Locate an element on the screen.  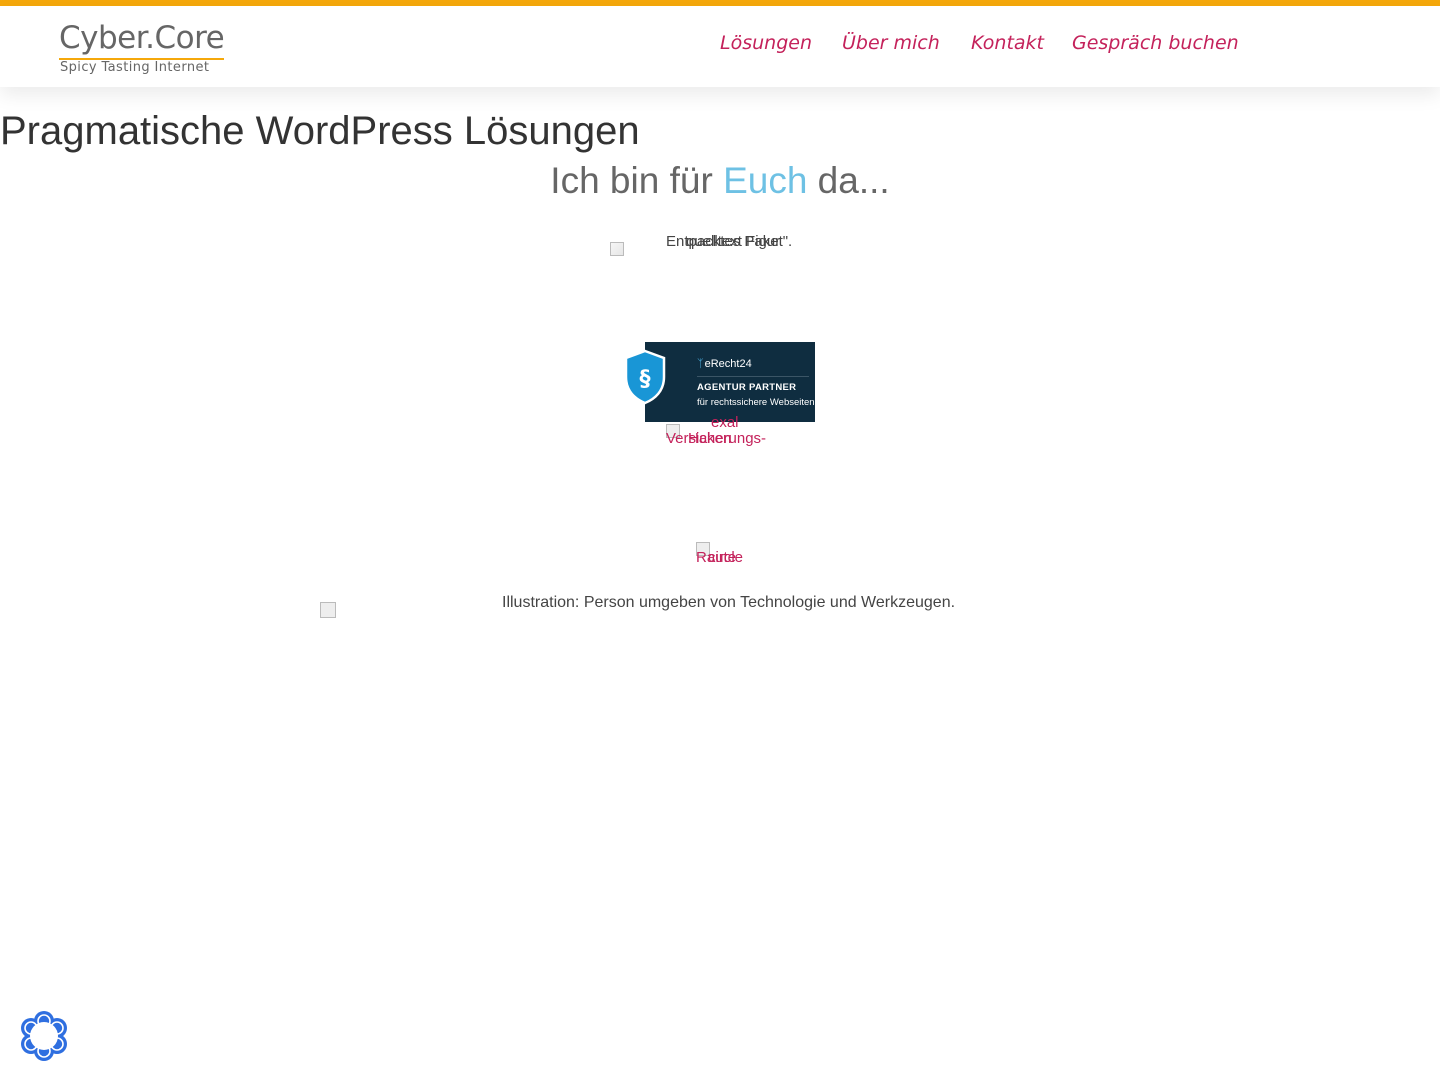
broken-image-insurance: exal Versicherungs- Haken is located at coordinates (726, 434).